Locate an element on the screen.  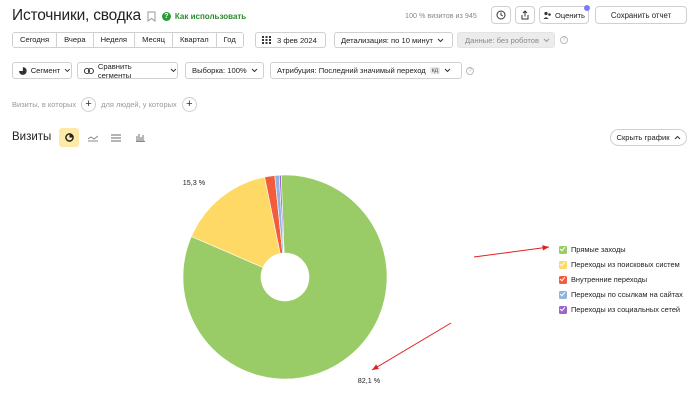
line-chart-icon is located at coordinates (93, 138).